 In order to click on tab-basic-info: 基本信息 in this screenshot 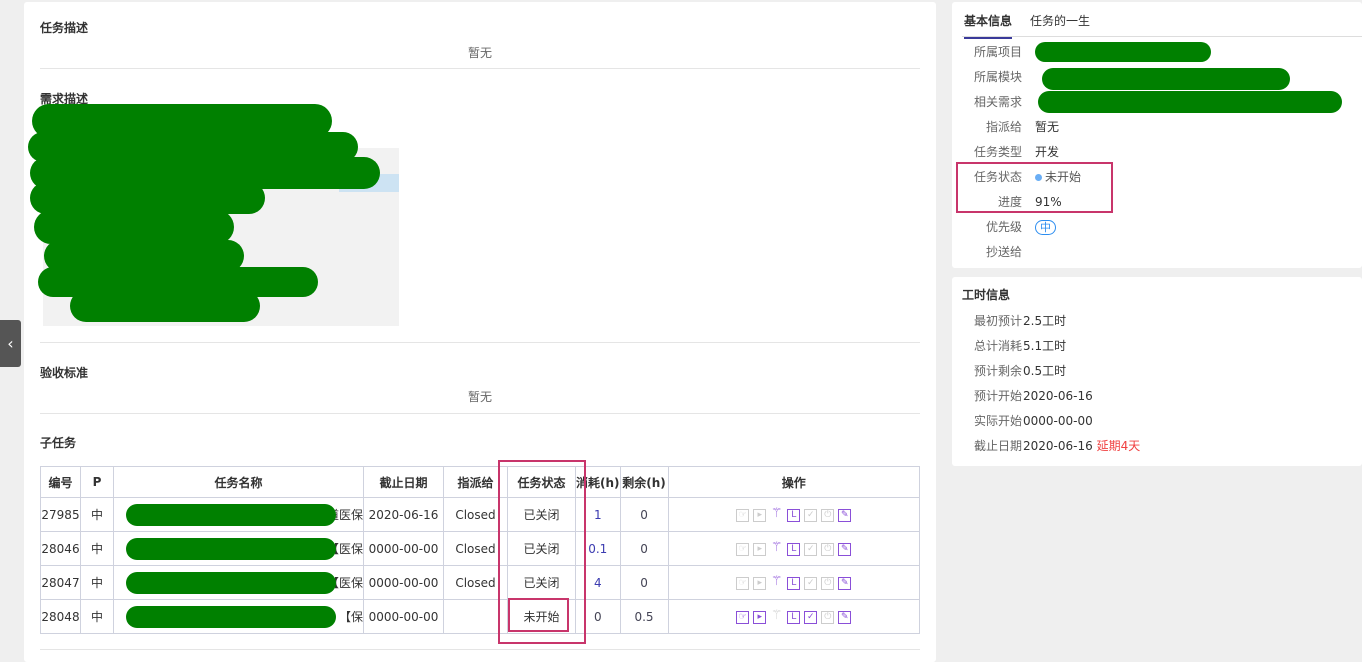, I will do `click(988, 25)`.